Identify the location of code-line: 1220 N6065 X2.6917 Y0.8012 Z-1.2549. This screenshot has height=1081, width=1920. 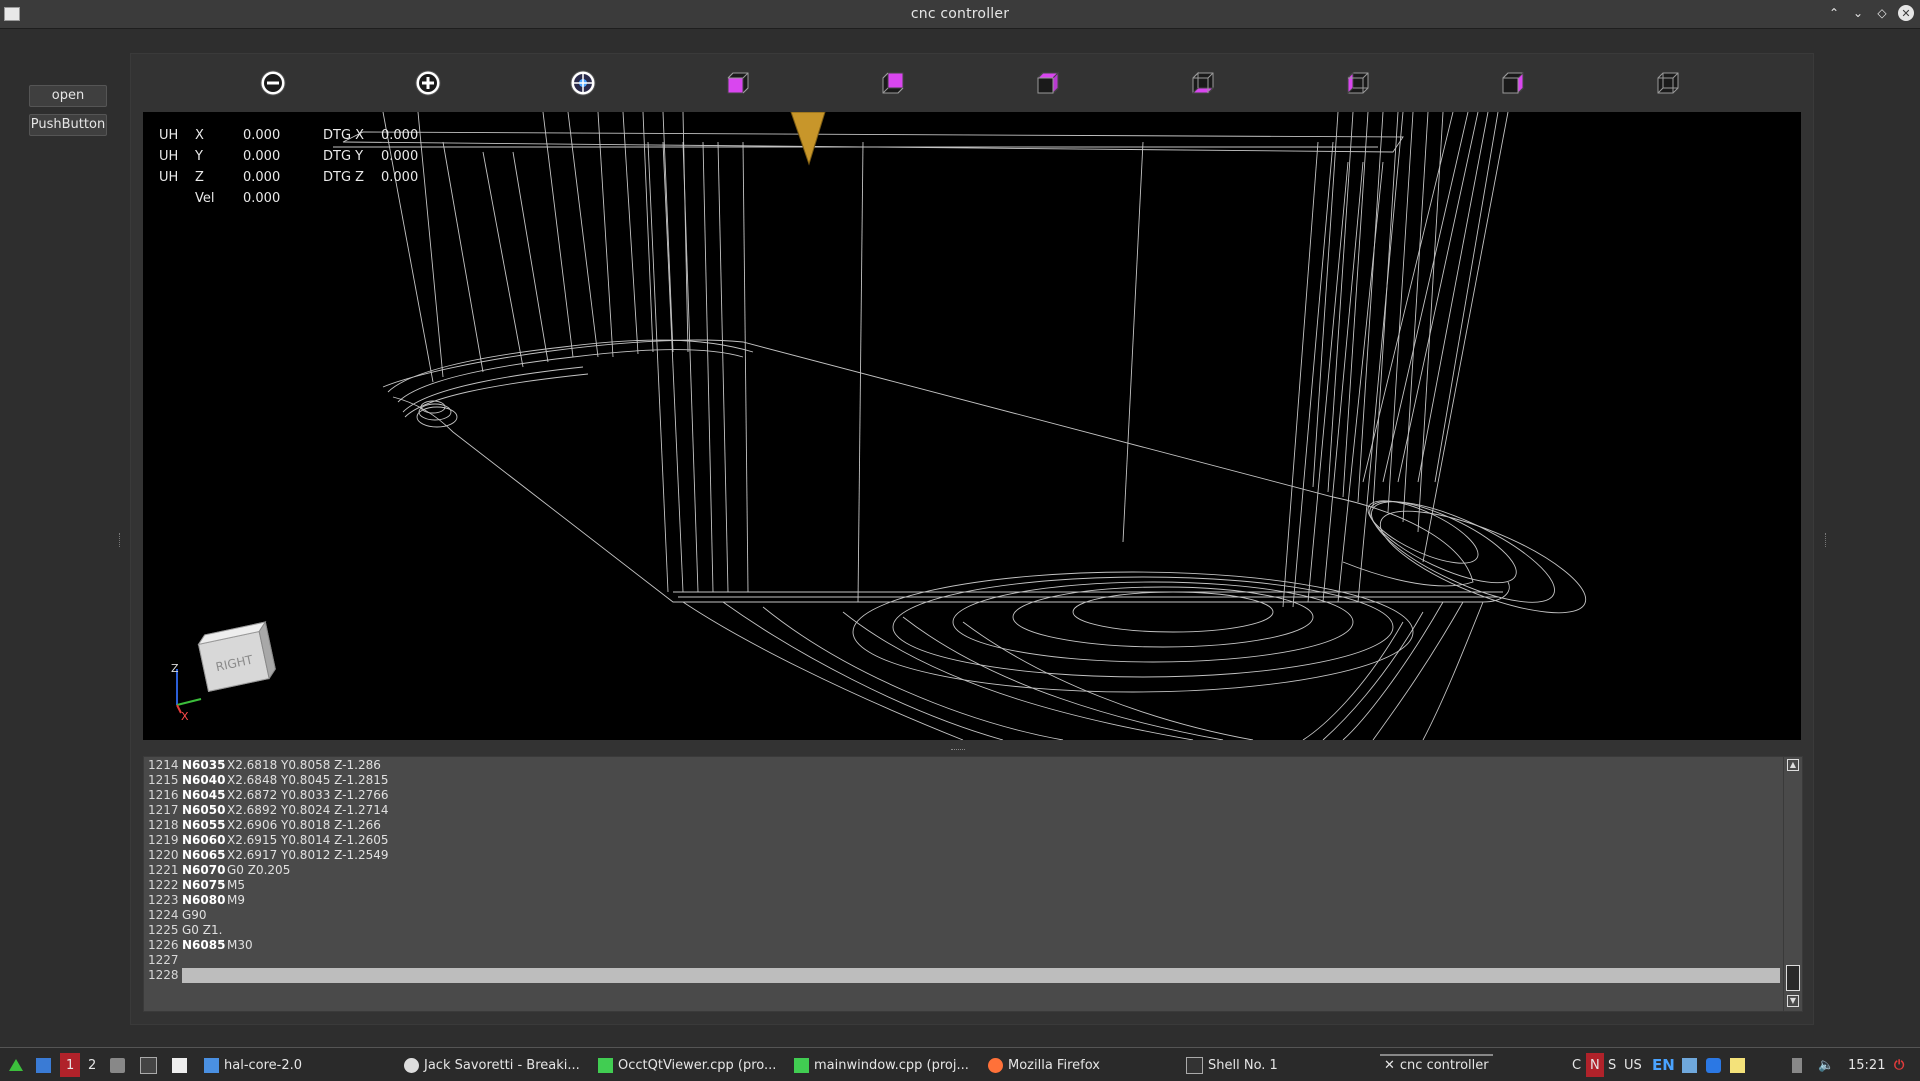
(959, 855).